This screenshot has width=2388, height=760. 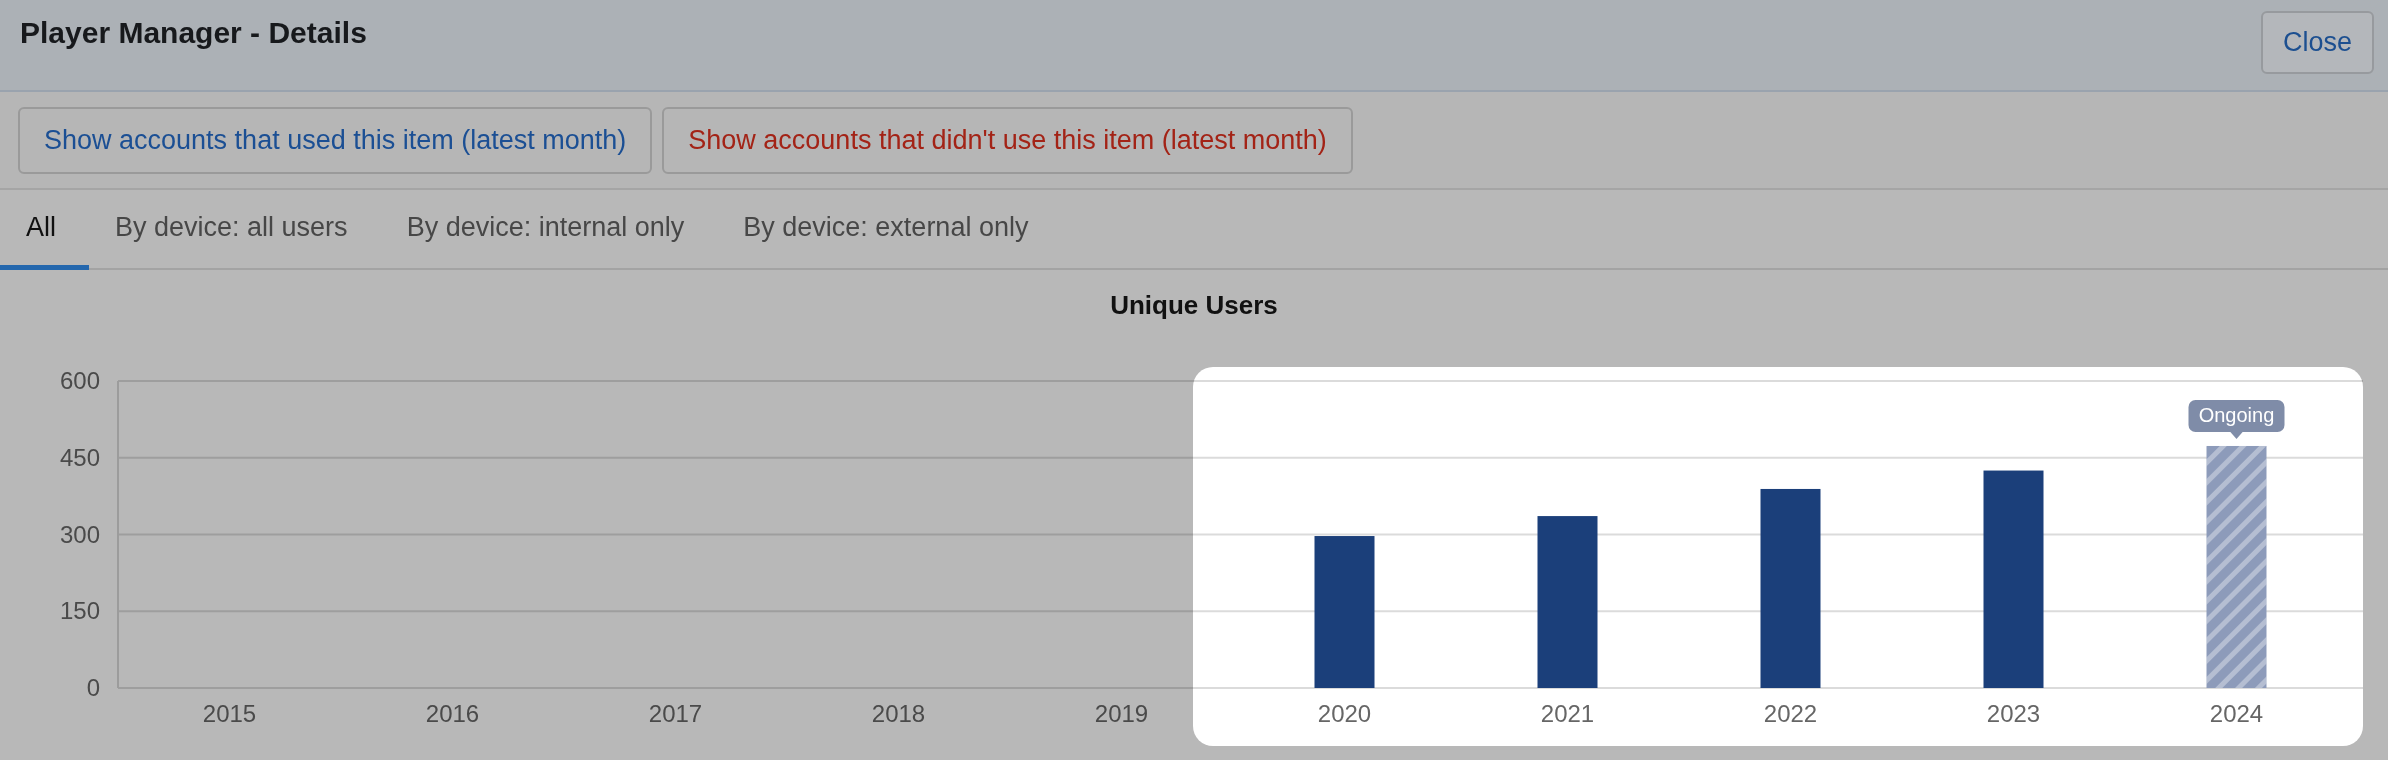 What do you see at coordinates (898, 713) in the screenshot?
I see `x-axis-label: 2018` at bounding box center [898, 713].